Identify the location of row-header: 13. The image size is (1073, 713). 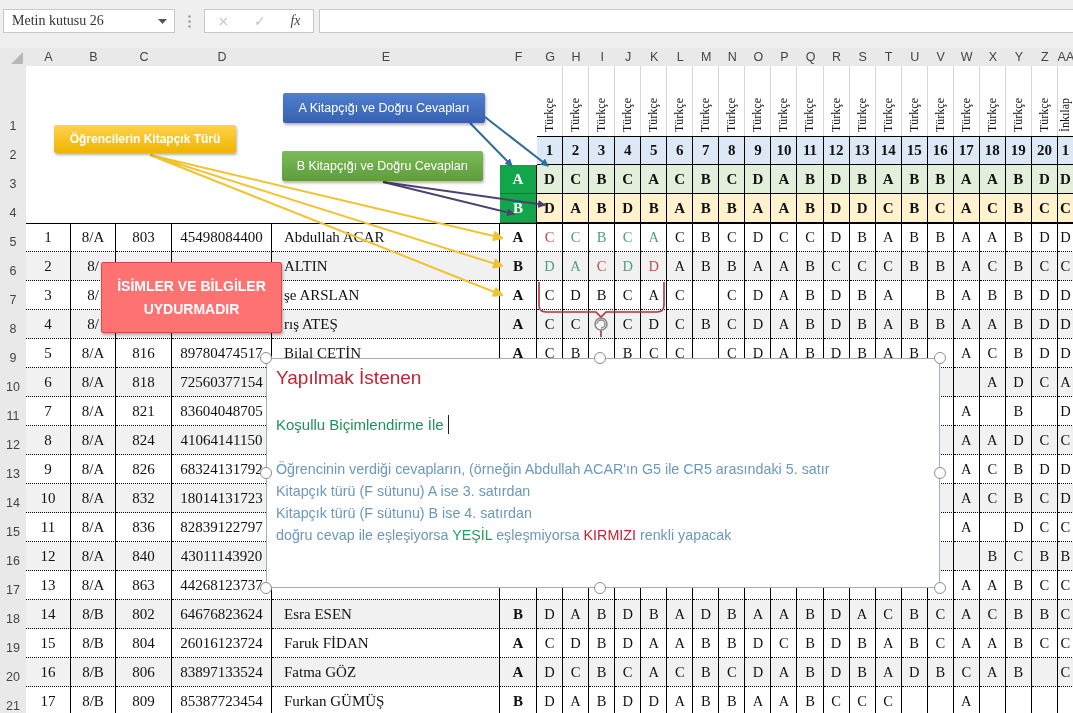
(13, 469).